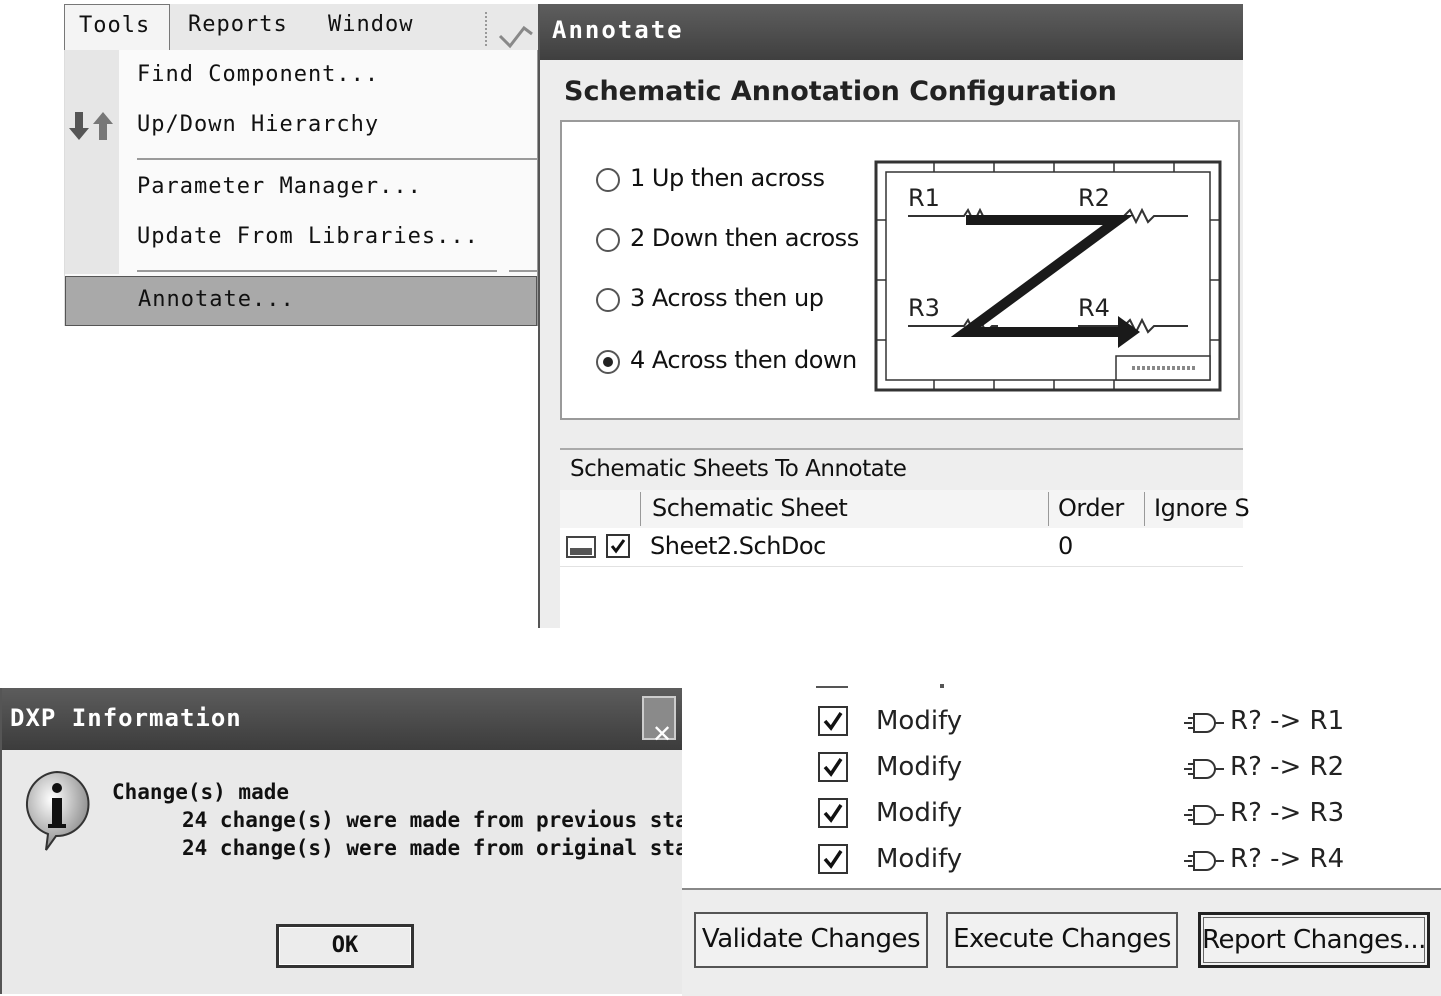 The height and width of the screenshot is (996, 1441). I want to click on ok-button: OK, so click(345, 946).